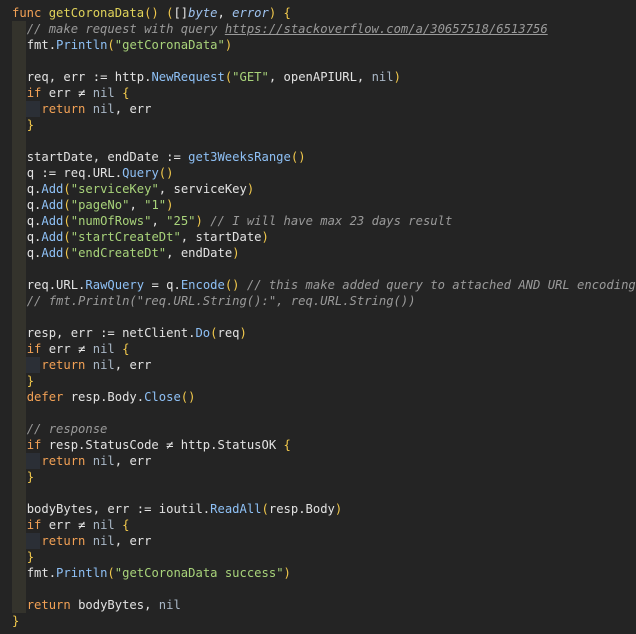 The height and width of the screenshot is (634, 636). What do you see at coordinates (318, 237) in the screenshot?
I see `code-line: q.Add("startCreateDt", startDate)` at bounding box center [318, 237].